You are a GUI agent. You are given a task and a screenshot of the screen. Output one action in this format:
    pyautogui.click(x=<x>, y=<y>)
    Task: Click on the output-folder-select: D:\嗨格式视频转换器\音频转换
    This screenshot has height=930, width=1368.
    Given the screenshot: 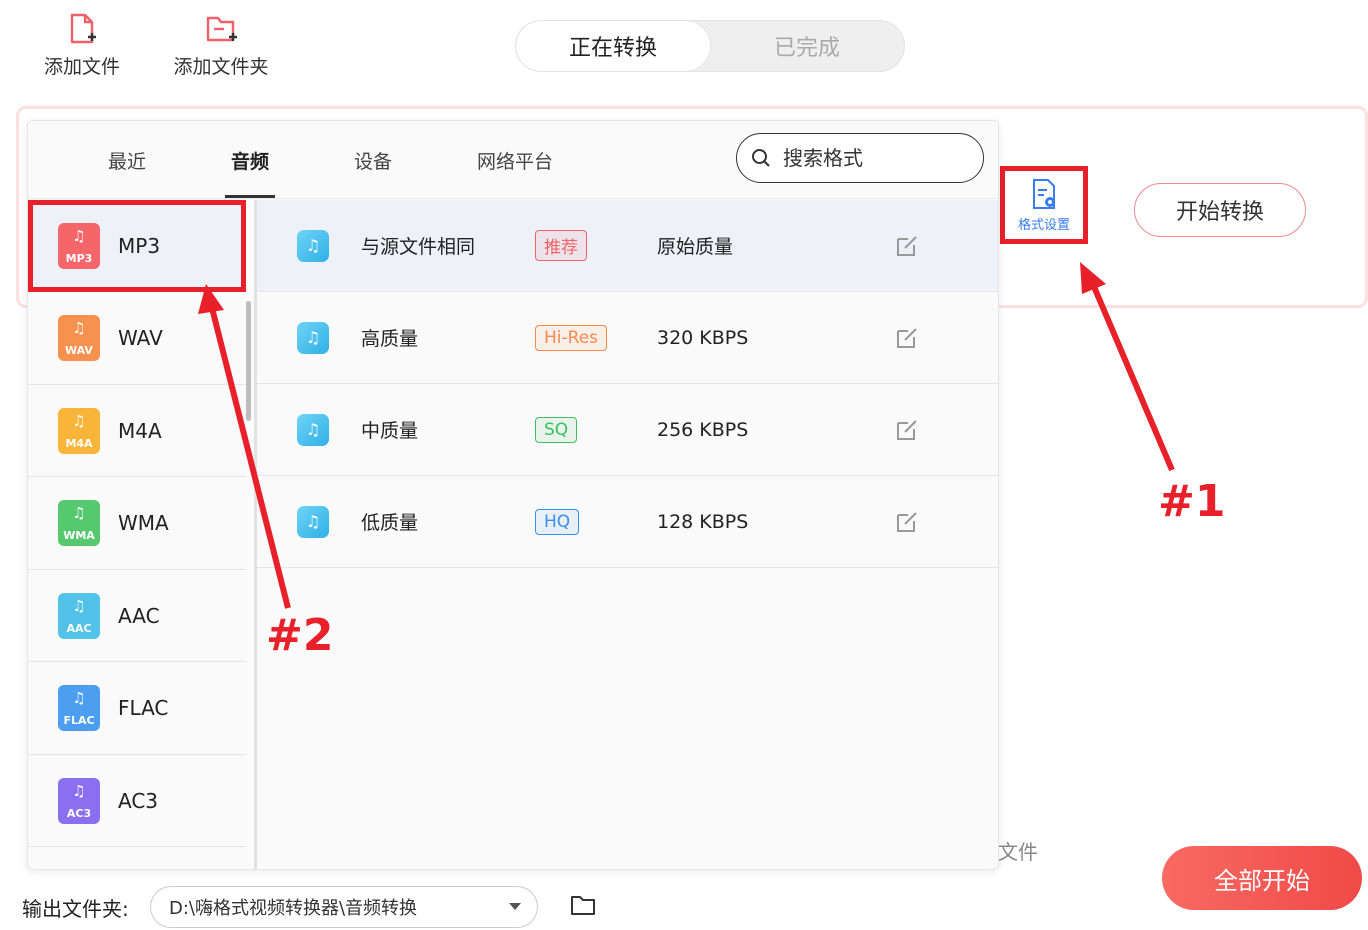 What is the action you would take?
    pyautogui.click(x=344, y=907)
    